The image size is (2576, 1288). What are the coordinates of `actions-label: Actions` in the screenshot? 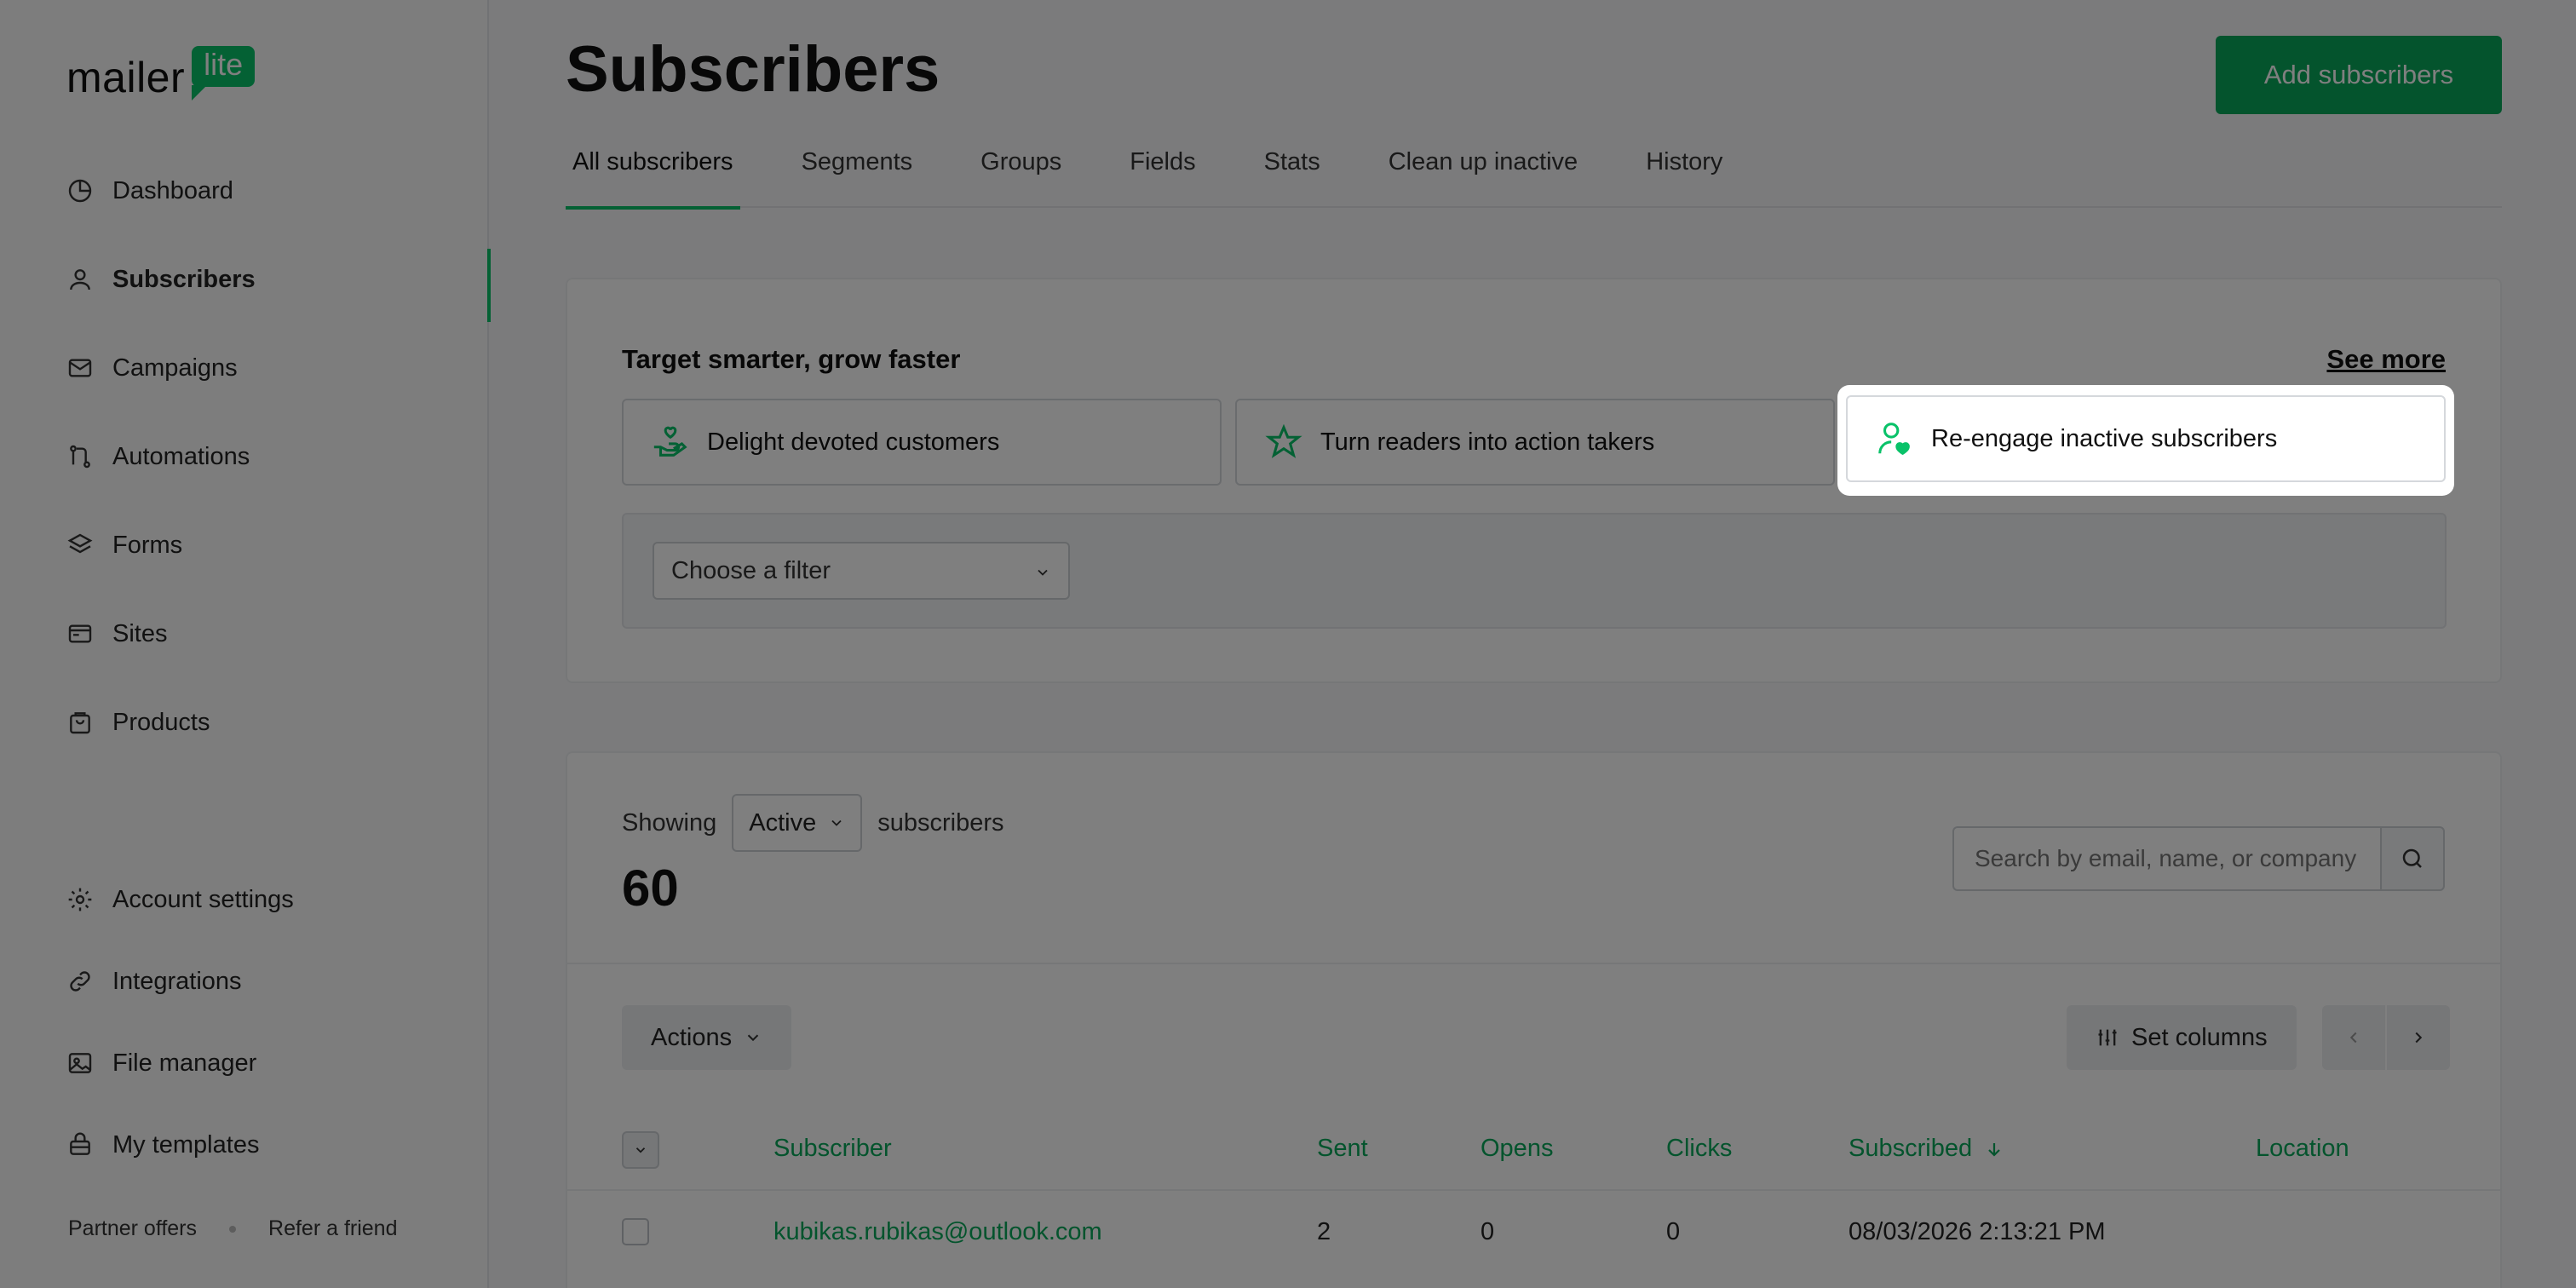 It's located at (692, 1037).